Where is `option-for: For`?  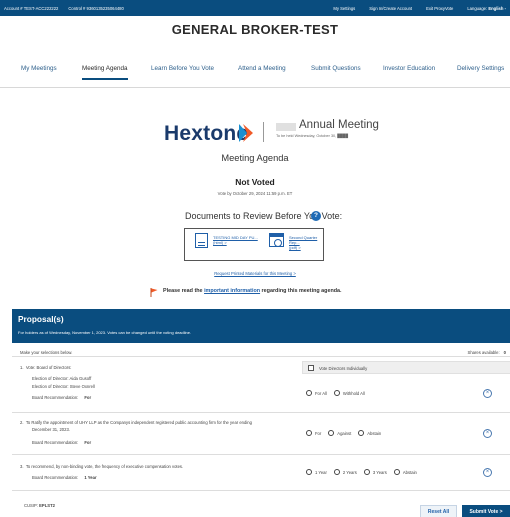 option-for: For is located at coordinates (318, 433).